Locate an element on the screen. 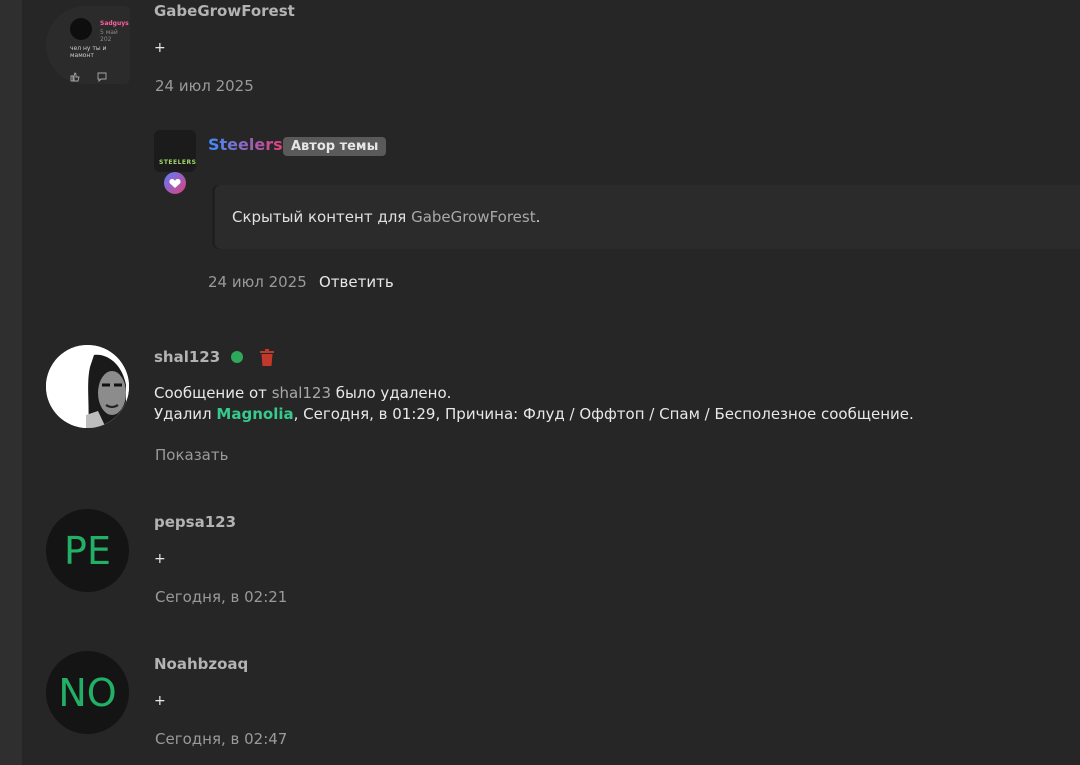 This screenshot has width=1080, height=765. avatar-portrait is located at coordinates (87, 386).